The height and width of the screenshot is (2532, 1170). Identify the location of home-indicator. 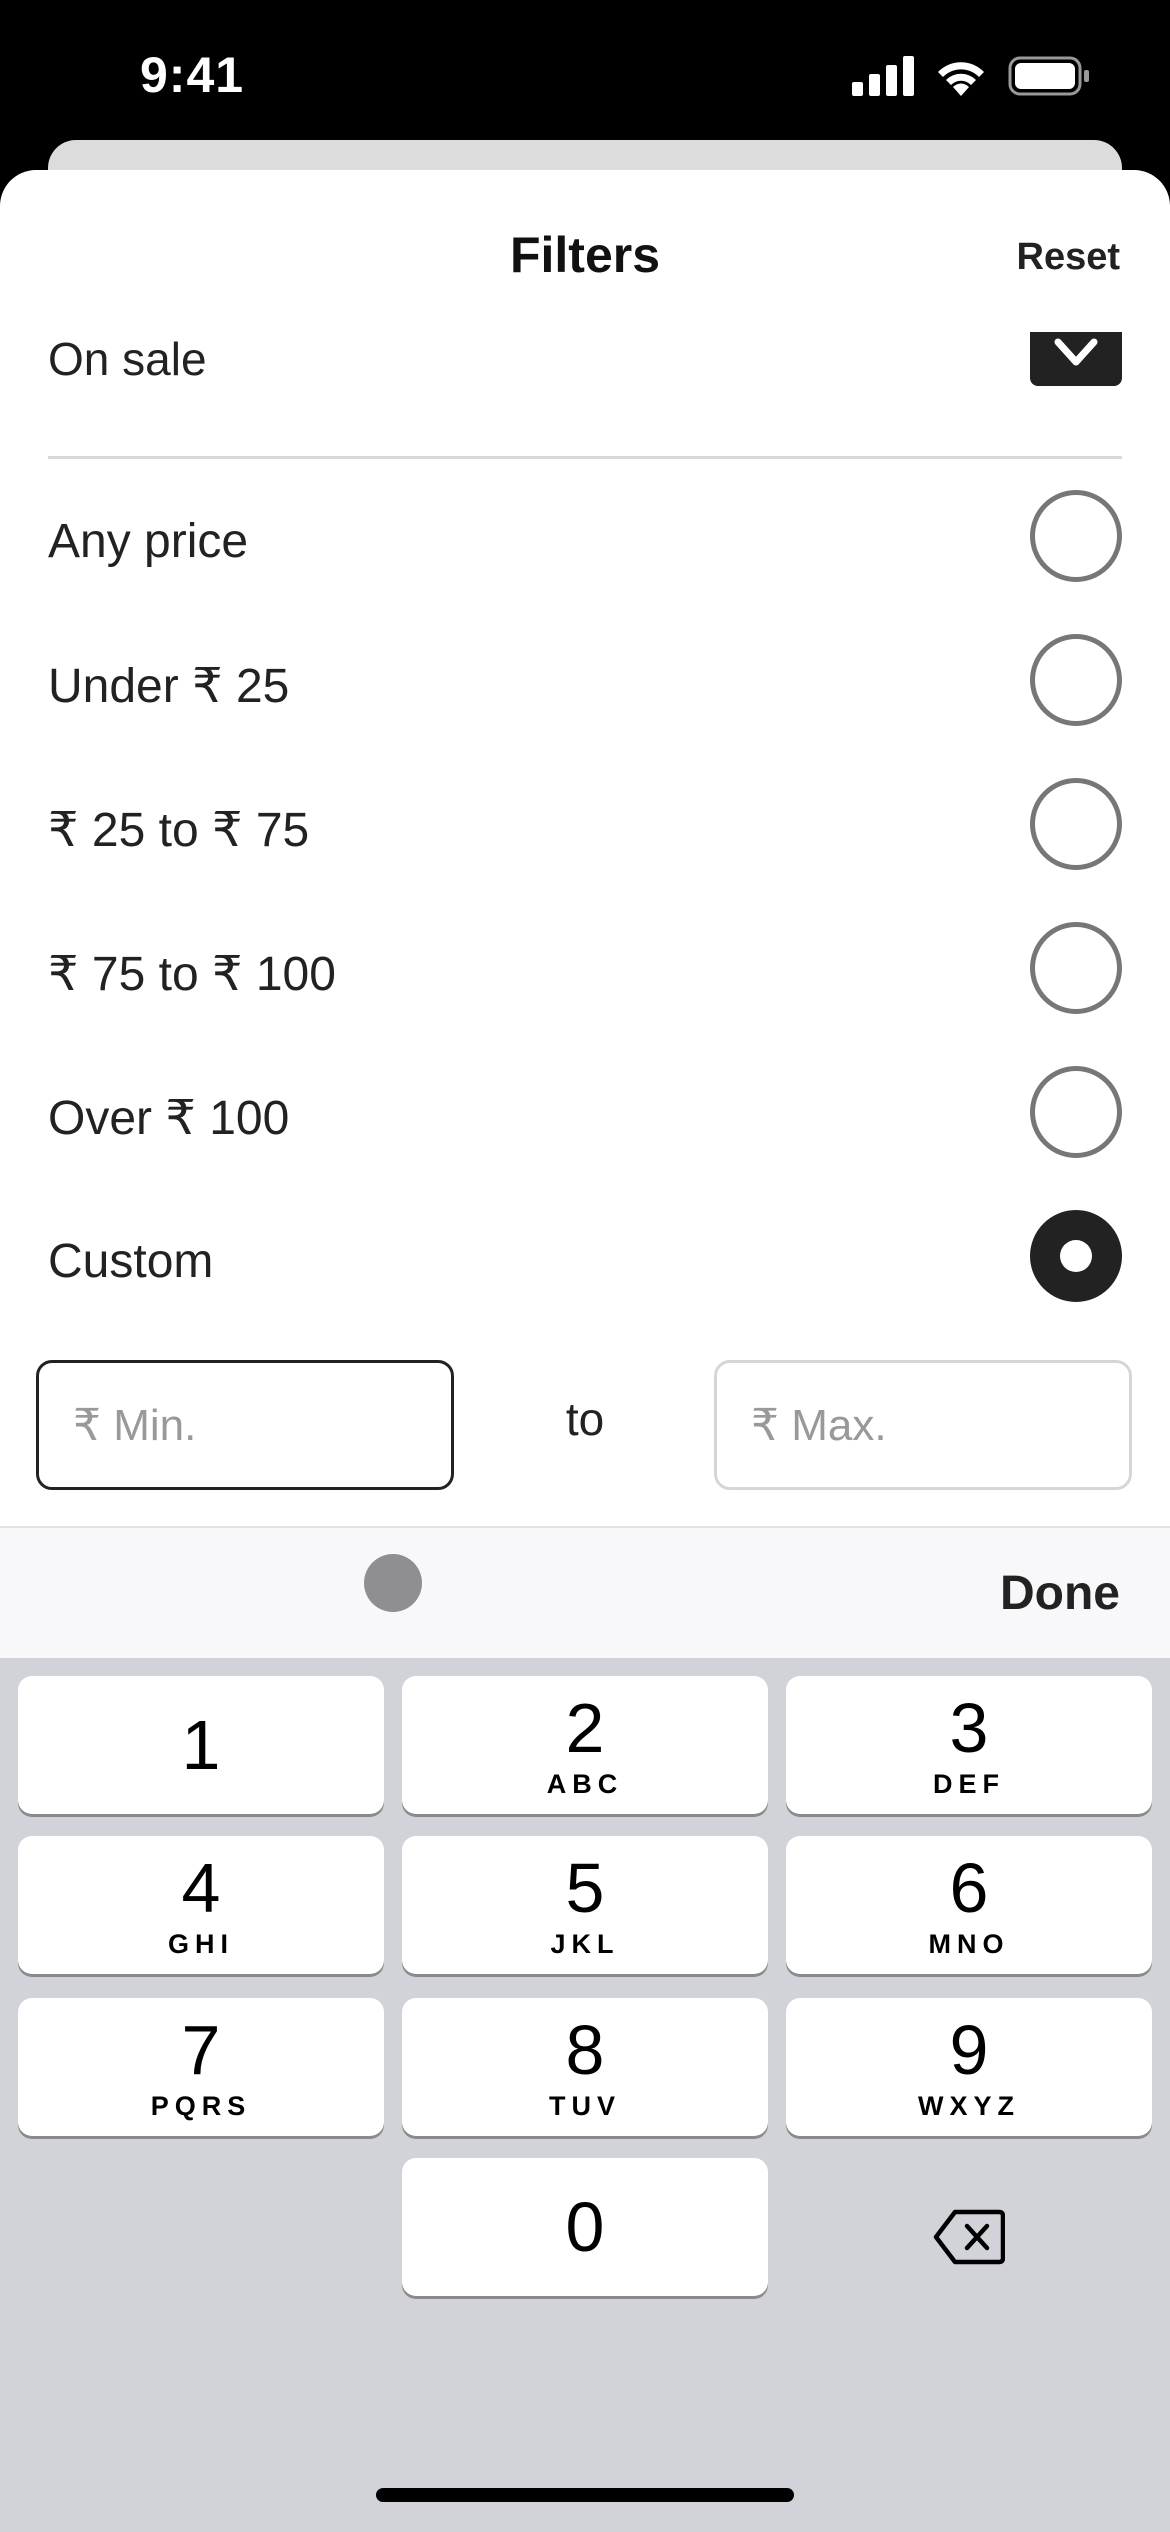
(585, 2495).